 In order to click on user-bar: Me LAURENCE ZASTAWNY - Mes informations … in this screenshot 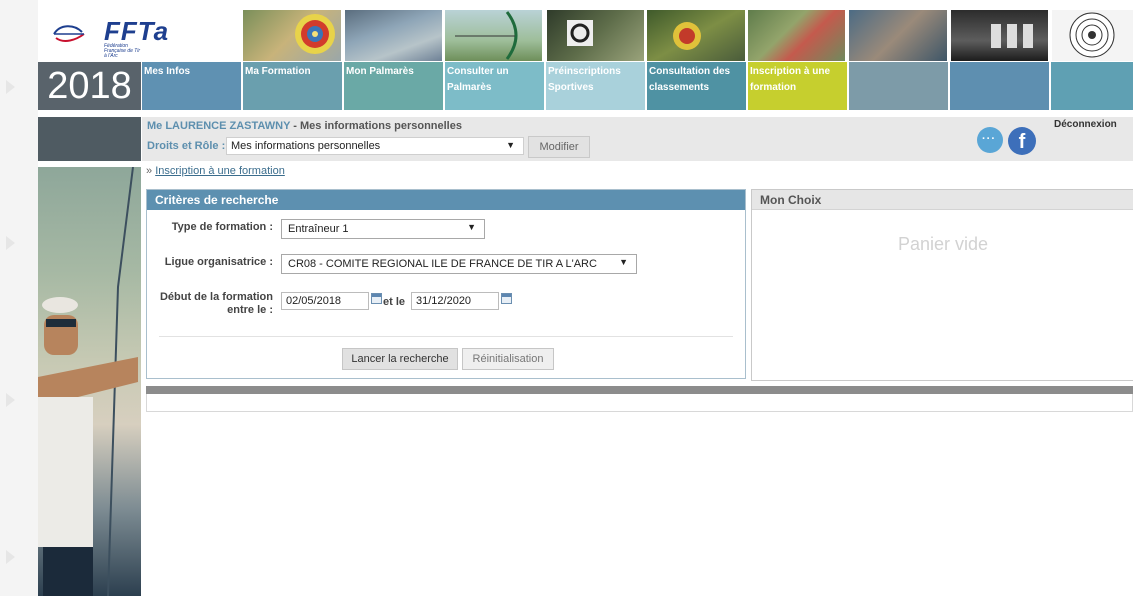, I will do `click(637, 139)`.